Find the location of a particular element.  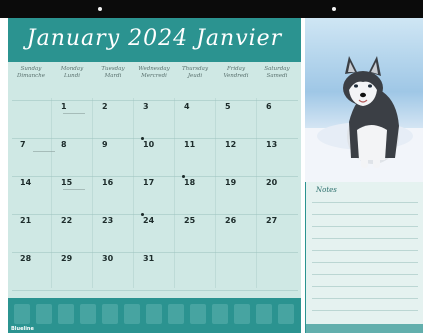

day-number: 13 is located at coordinates (272, 144).